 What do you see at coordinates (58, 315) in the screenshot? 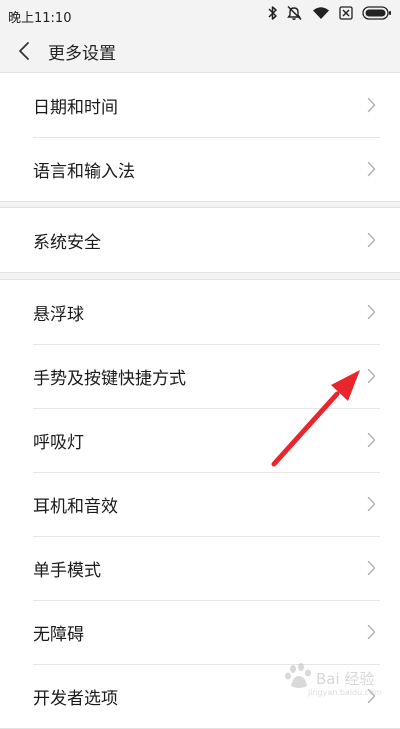
I see `settings-item-label: 悬浮球` at bounding box center [58, 315].